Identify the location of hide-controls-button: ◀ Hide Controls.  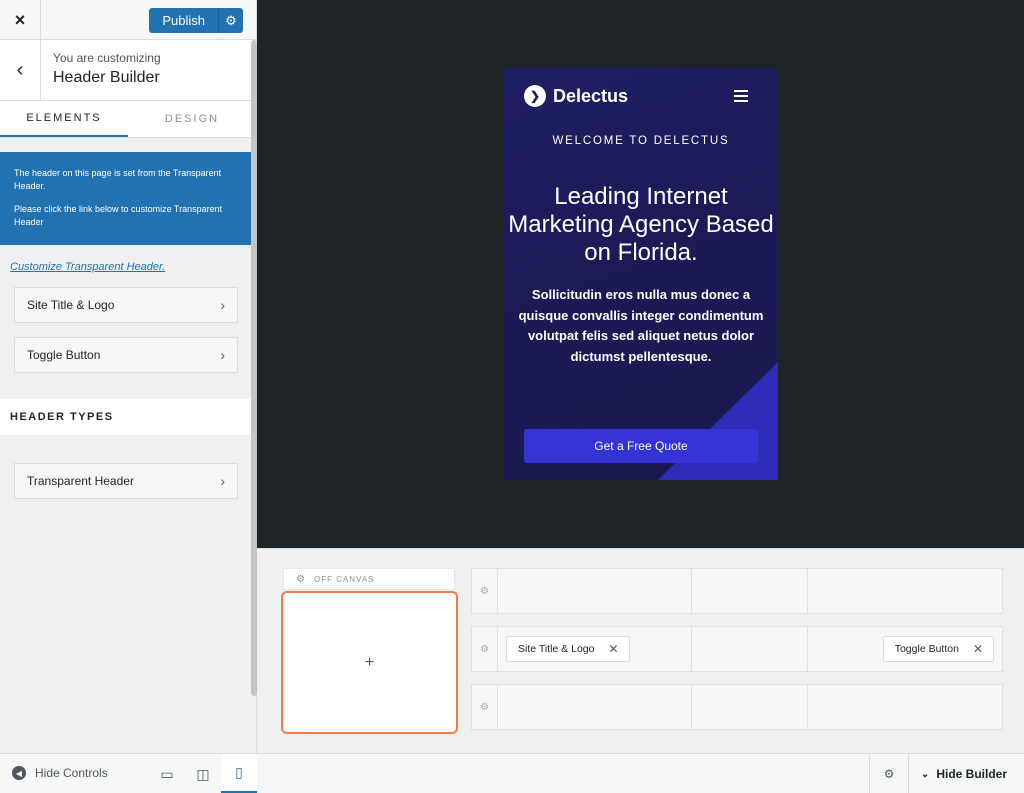
(60, 773).